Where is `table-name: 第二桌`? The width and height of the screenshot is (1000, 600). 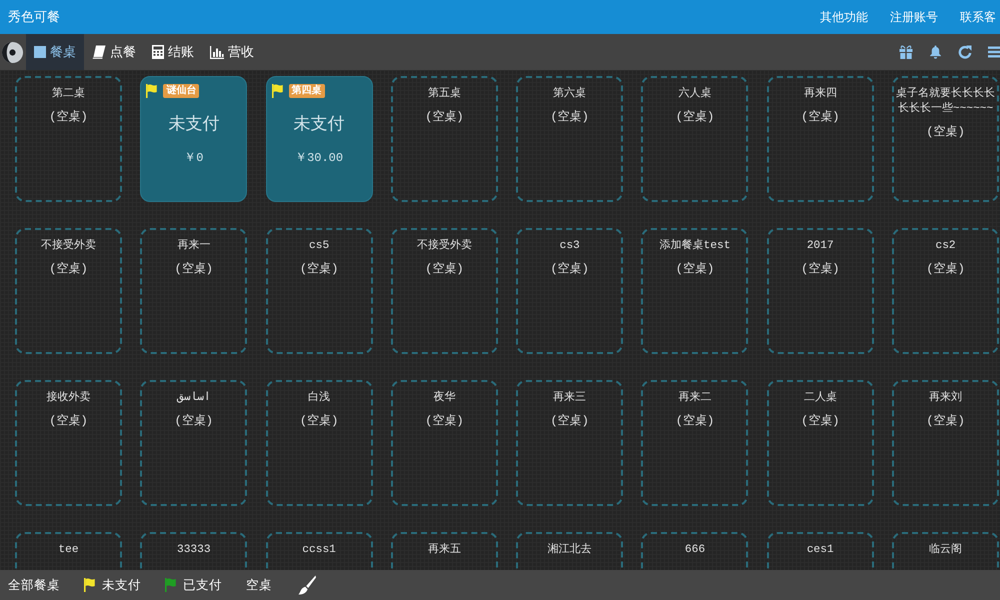
table-name: 第二桌 is located at coordinates (68, 94).